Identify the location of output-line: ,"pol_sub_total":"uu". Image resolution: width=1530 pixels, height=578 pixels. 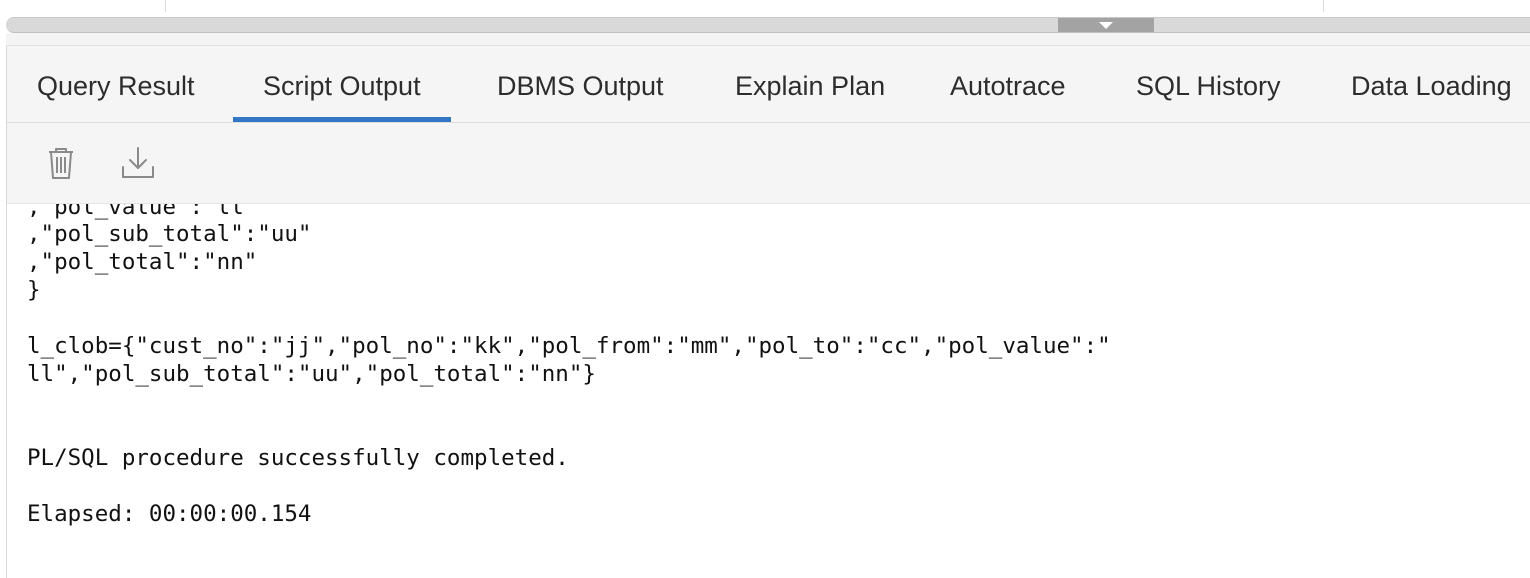
(169, 234).